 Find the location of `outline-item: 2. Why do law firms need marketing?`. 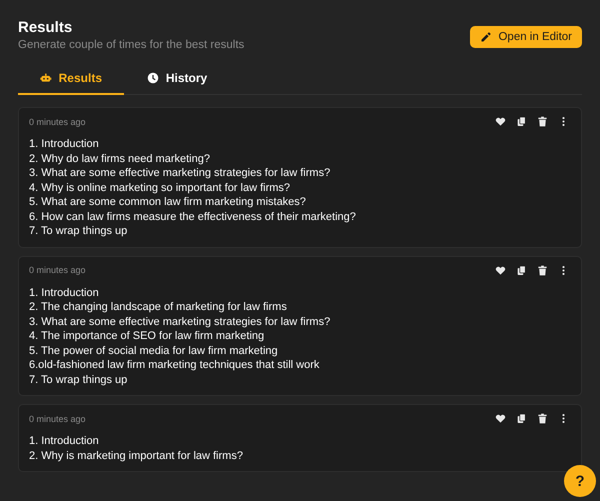

outline-item: 2. Why do law firms need marketing? is located at coordinates (120, 159).